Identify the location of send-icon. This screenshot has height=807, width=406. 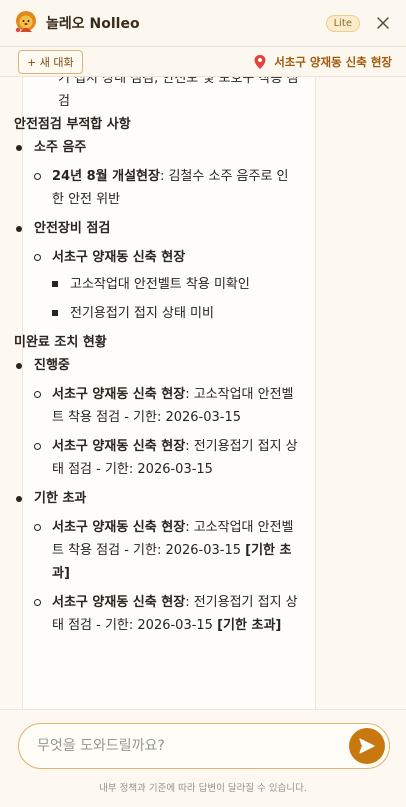
(367, 746).